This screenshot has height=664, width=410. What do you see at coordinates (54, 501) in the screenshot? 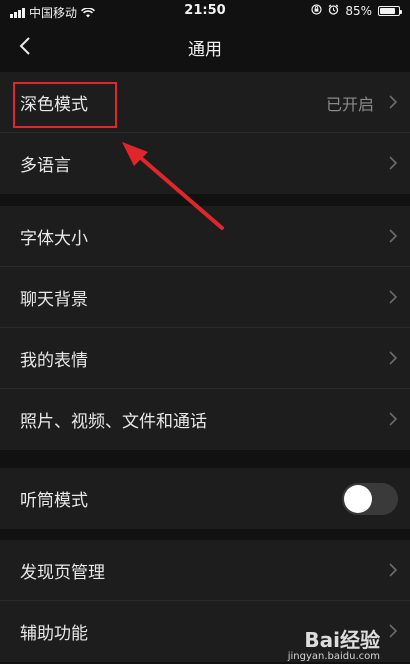
I see `setting-label: 听筒模式` at bounding box center [54, 501].